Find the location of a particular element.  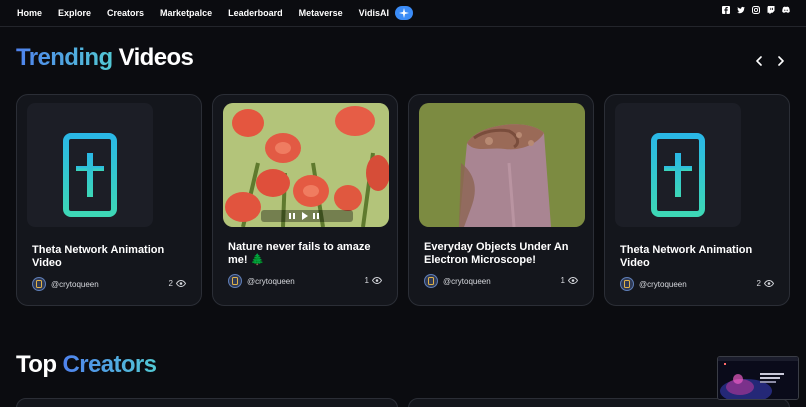

nav-metaverse: Metaverse is located at coordinates (321, 13).